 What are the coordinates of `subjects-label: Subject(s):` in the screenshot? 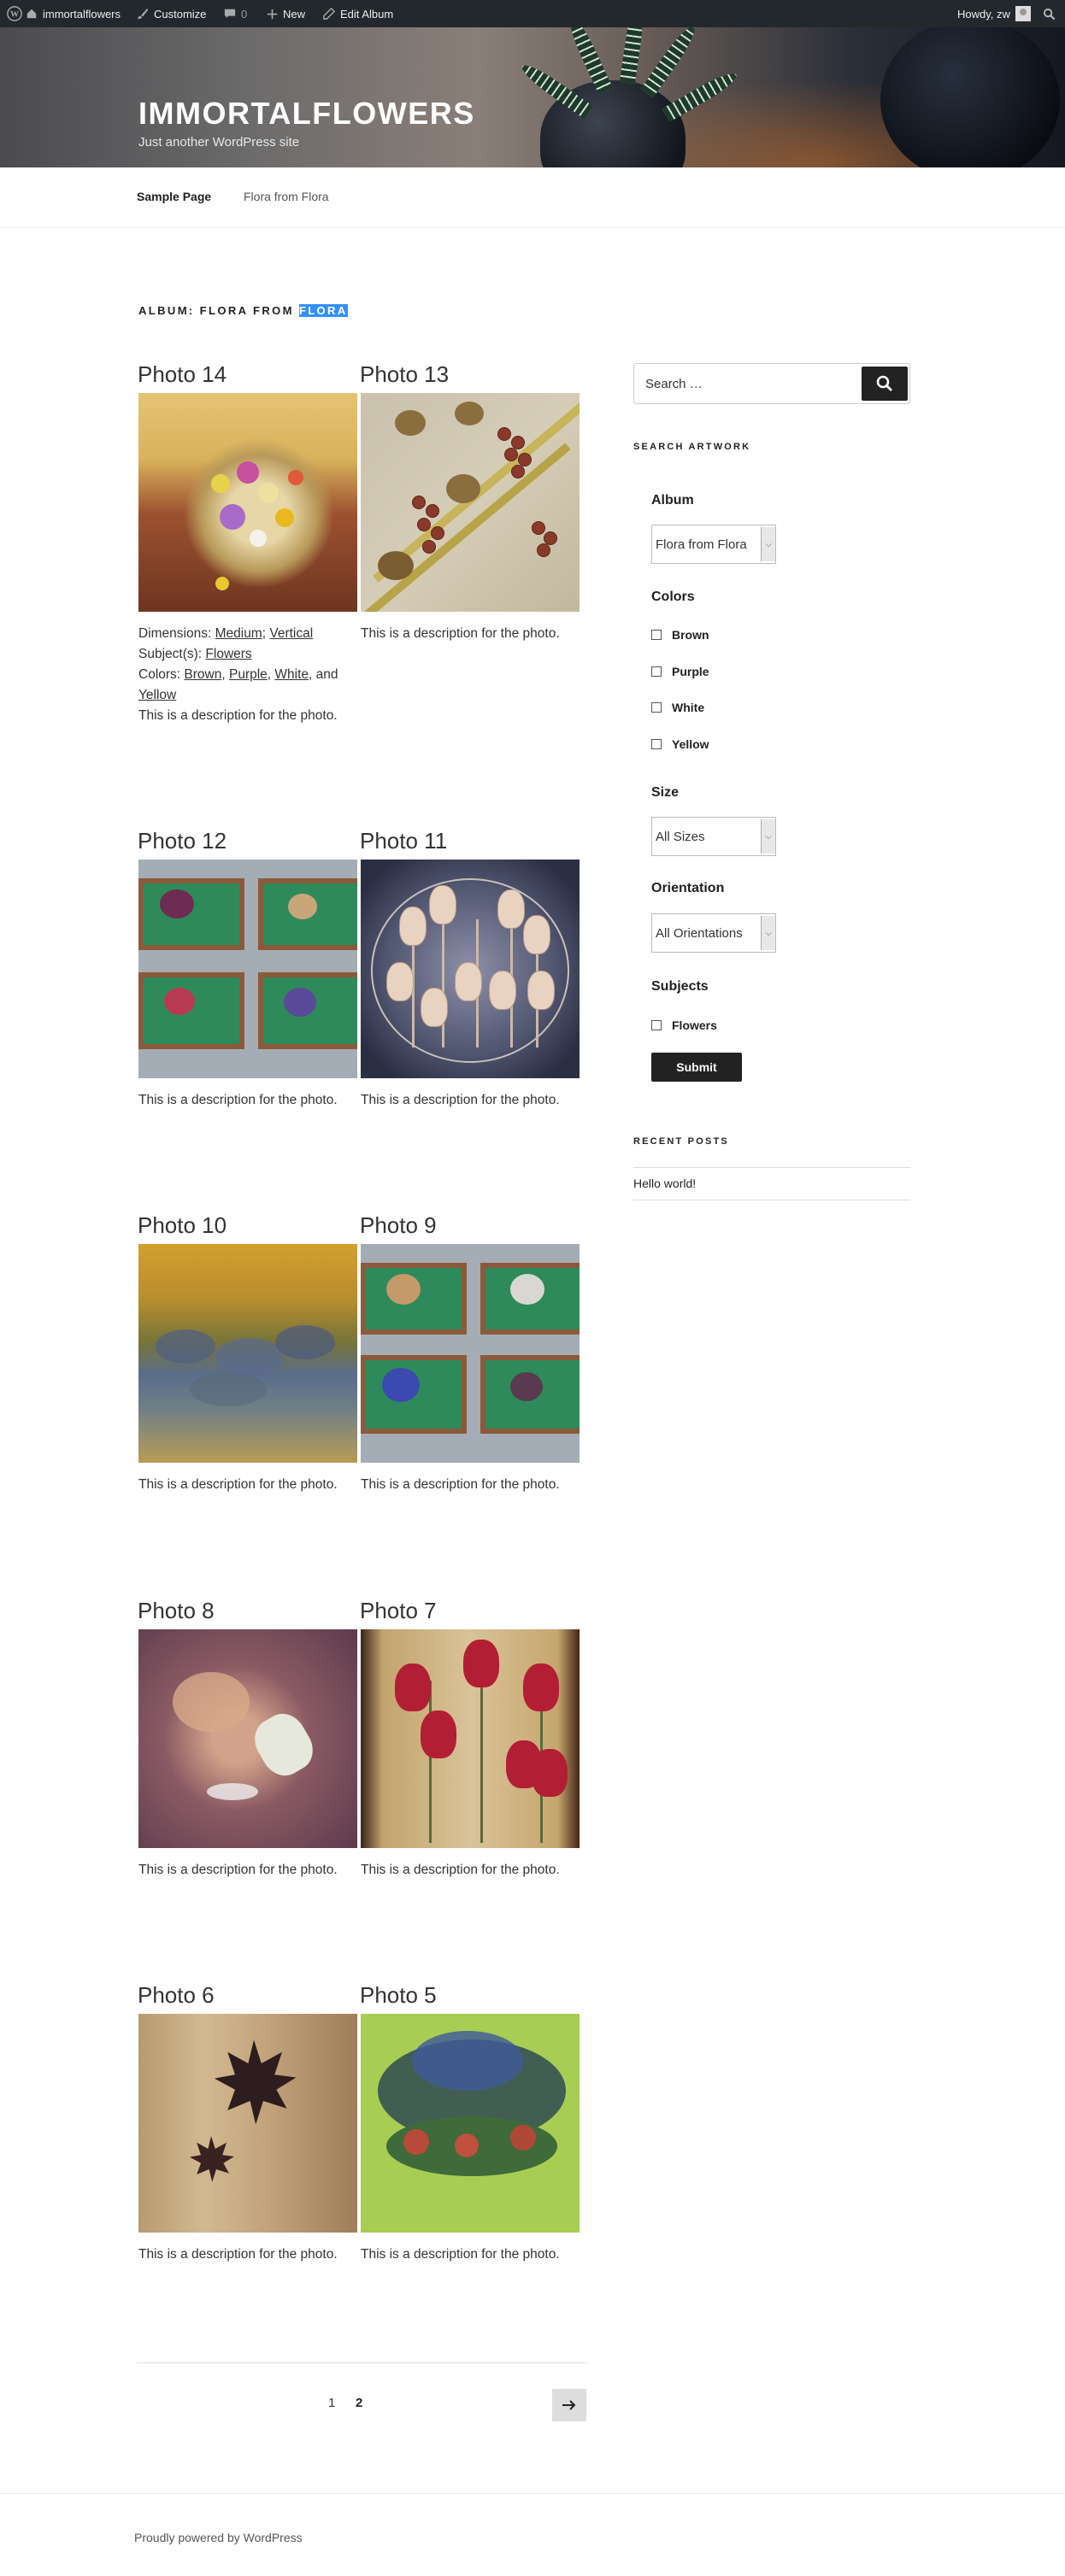 It's located at (170, 654).